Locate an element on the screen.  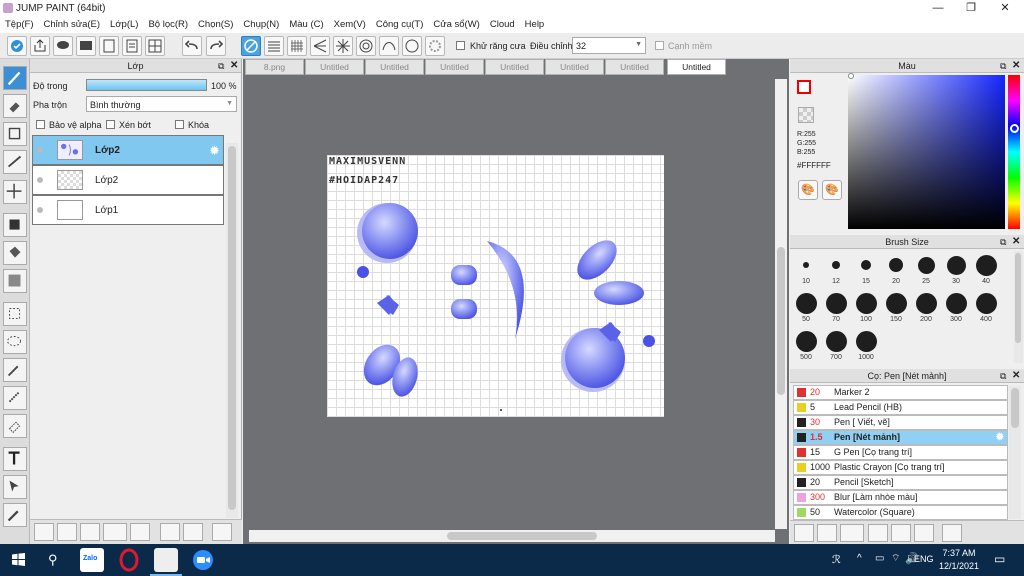
undo-icon is located at coordinates (192, 46).